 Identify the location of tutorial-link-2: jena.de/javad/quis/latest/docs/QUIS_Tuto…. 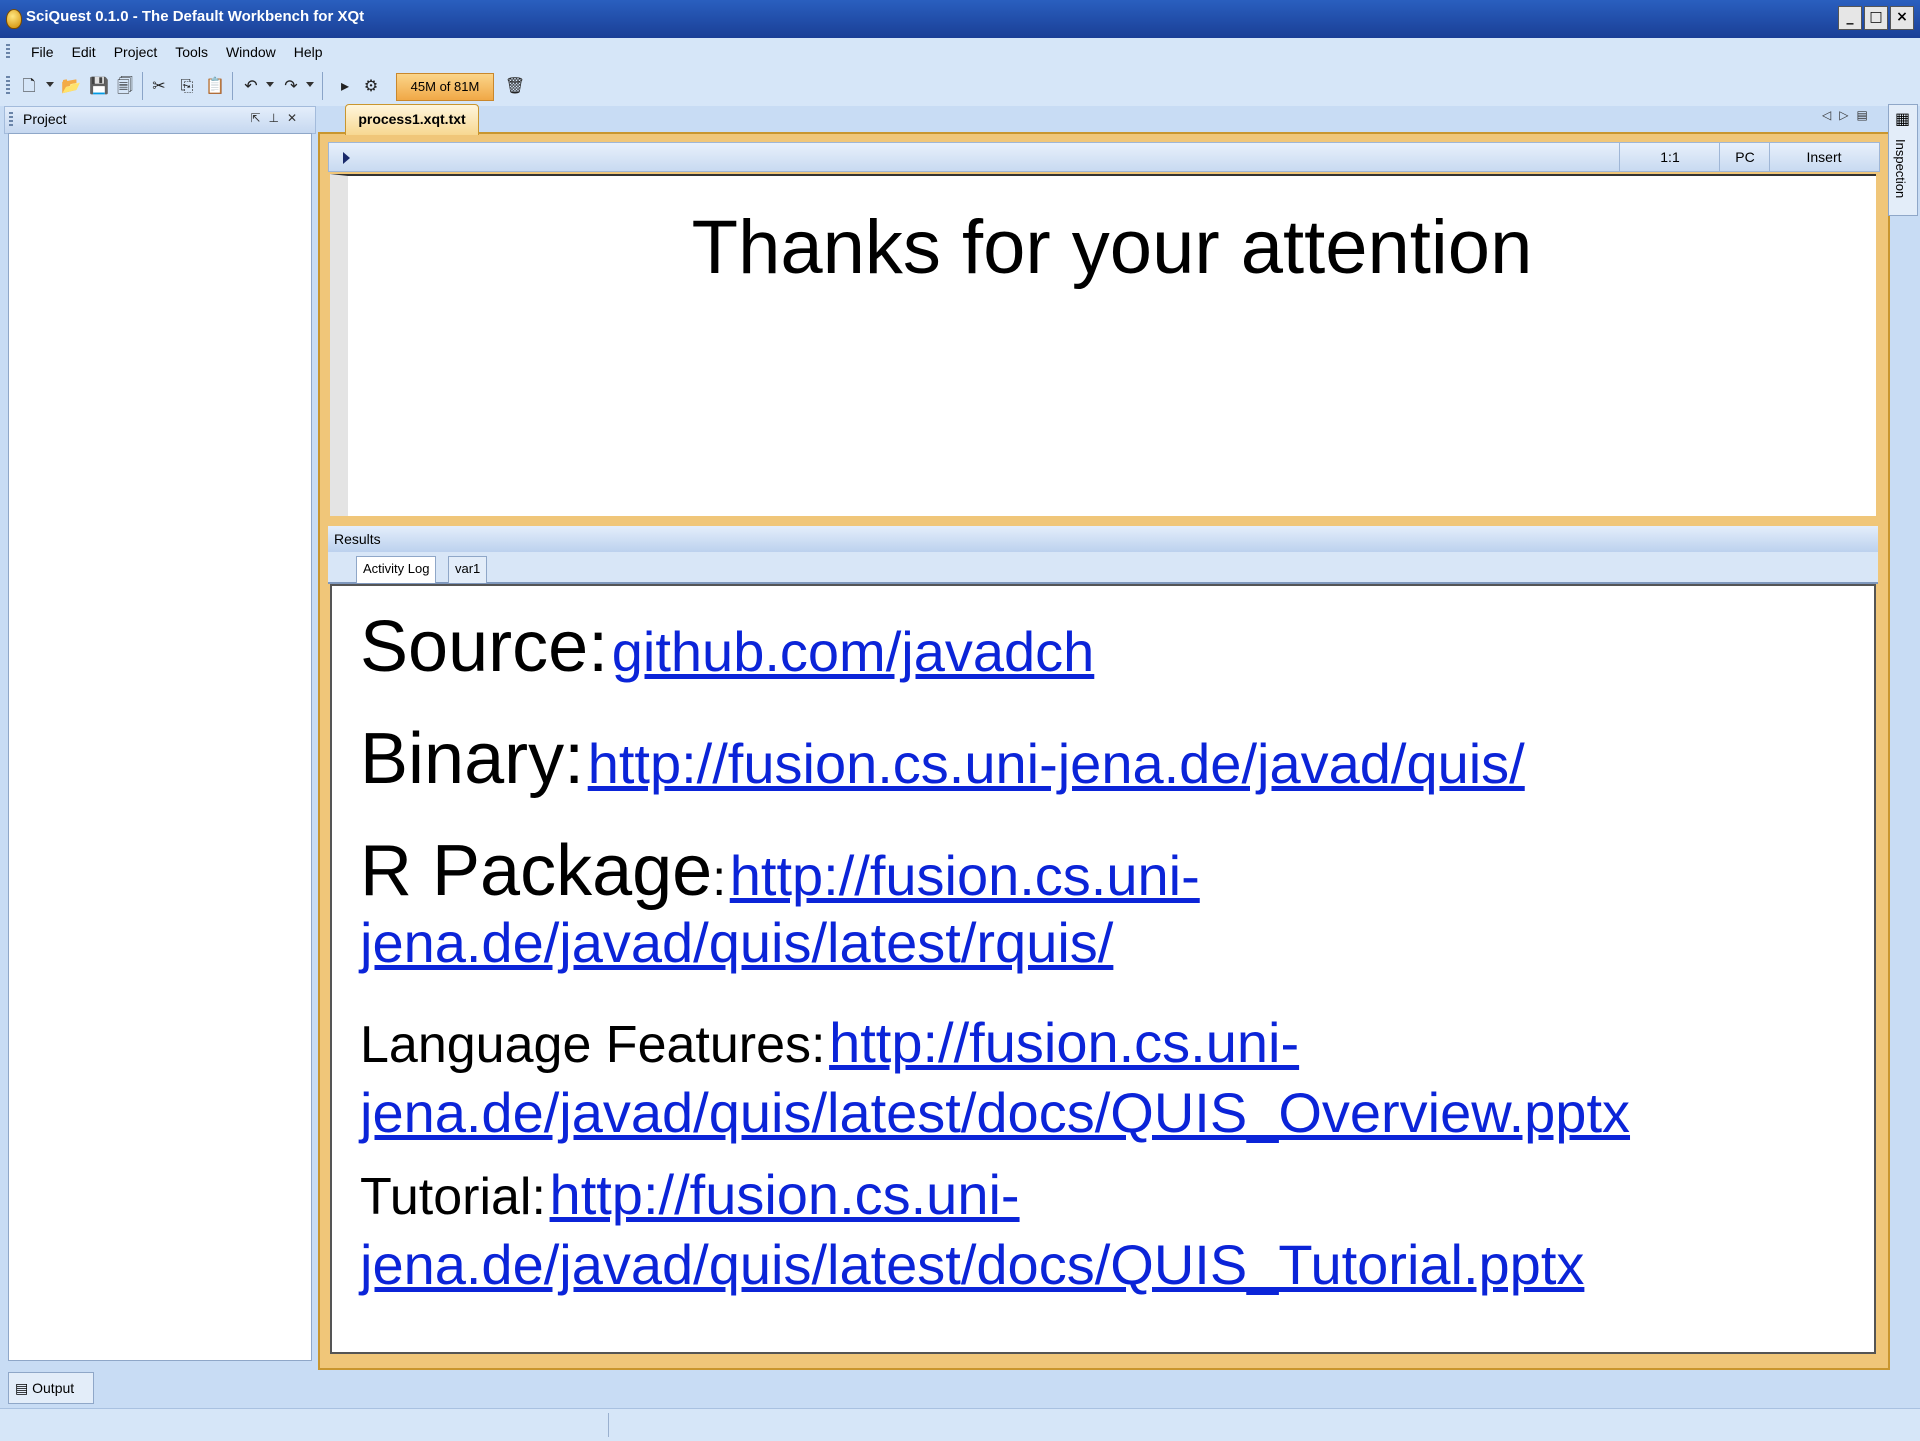
(972, 1264).